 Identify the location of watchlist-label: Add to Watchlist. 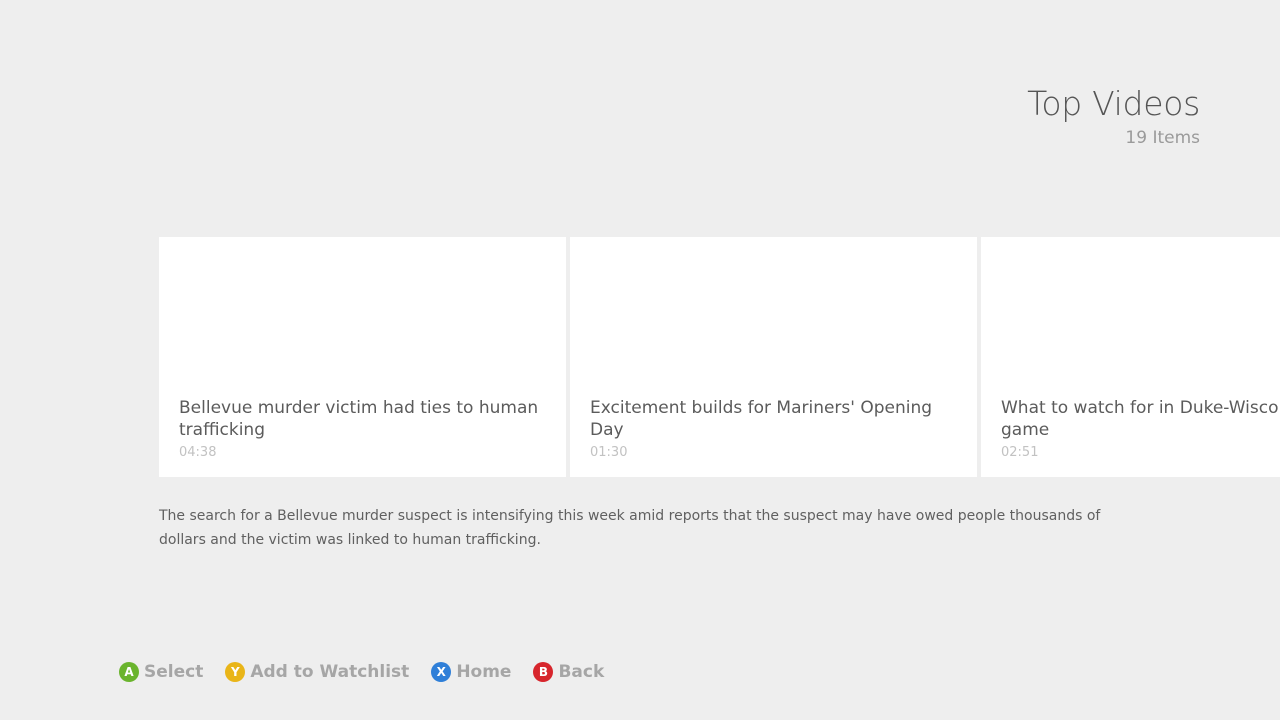
(330, 672).